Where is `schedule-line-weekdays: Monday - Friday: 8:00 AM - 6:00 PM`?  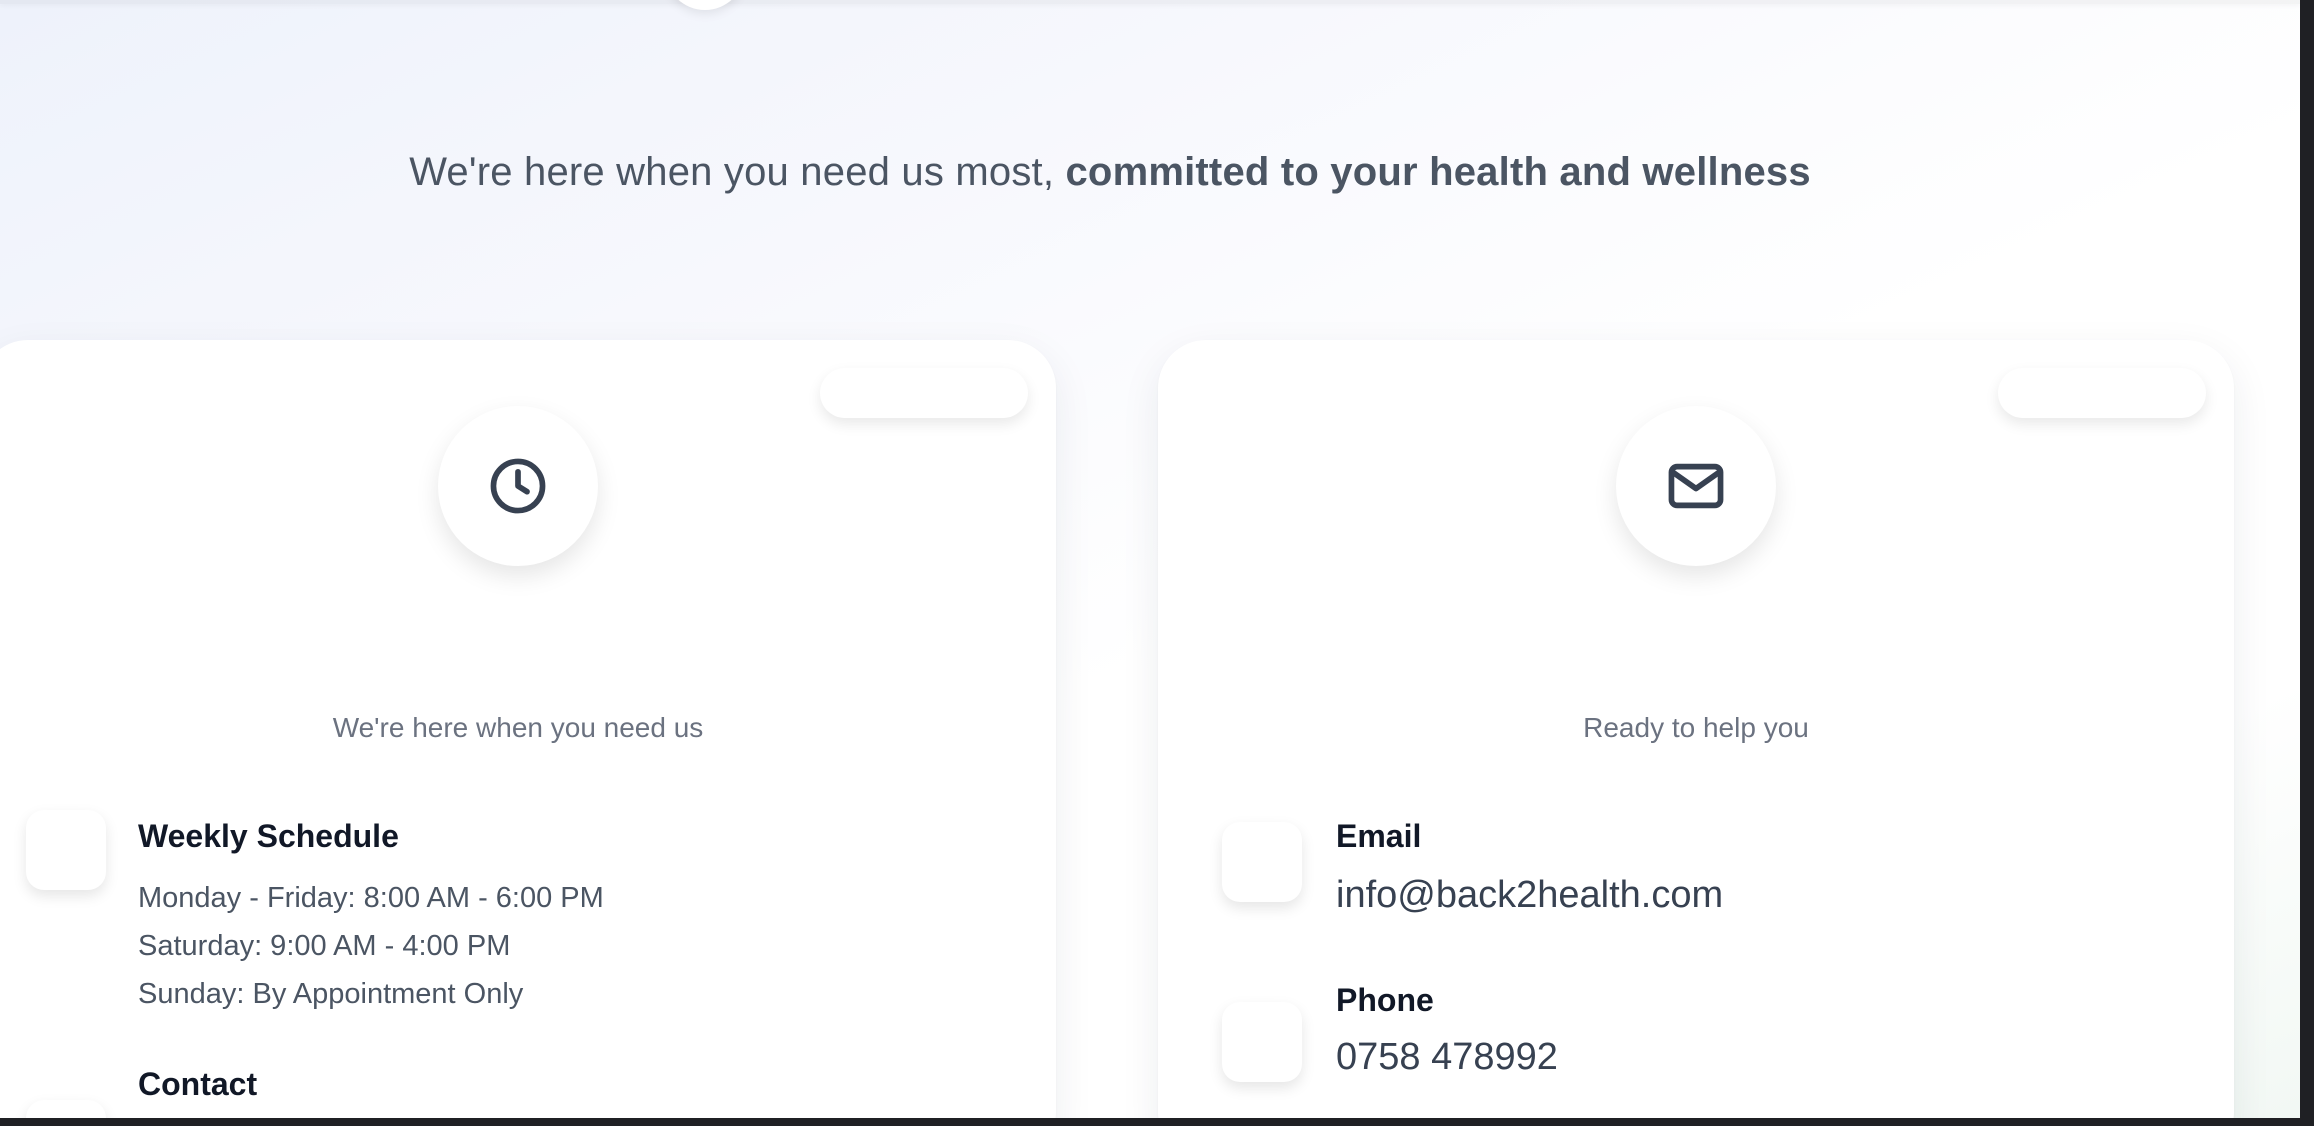 schedule-line-weekdays: Monday - Friday: 8:00 AM - 6:00 PM is located at coordinates (371, 898).